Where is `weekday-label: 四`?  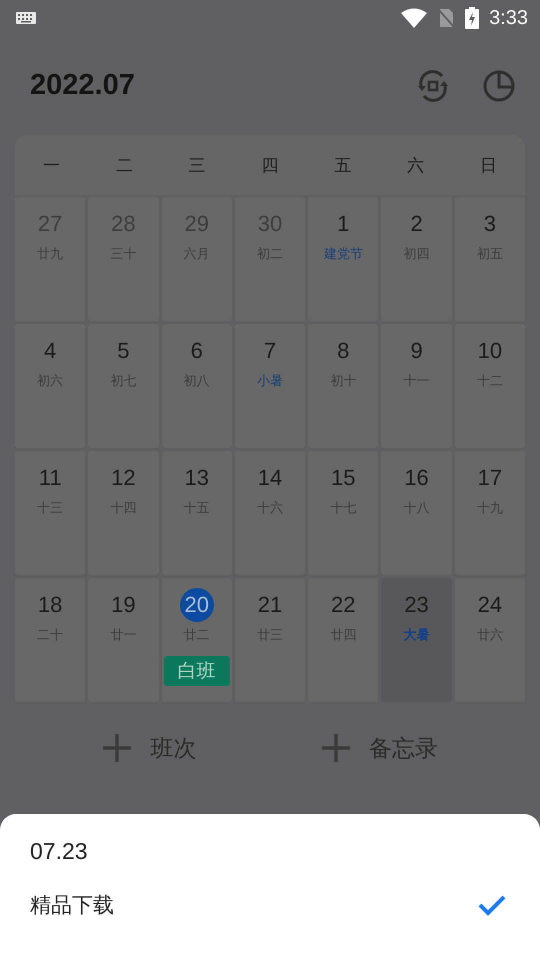
weekday-label: 四 is located at coordinates (269, 165).